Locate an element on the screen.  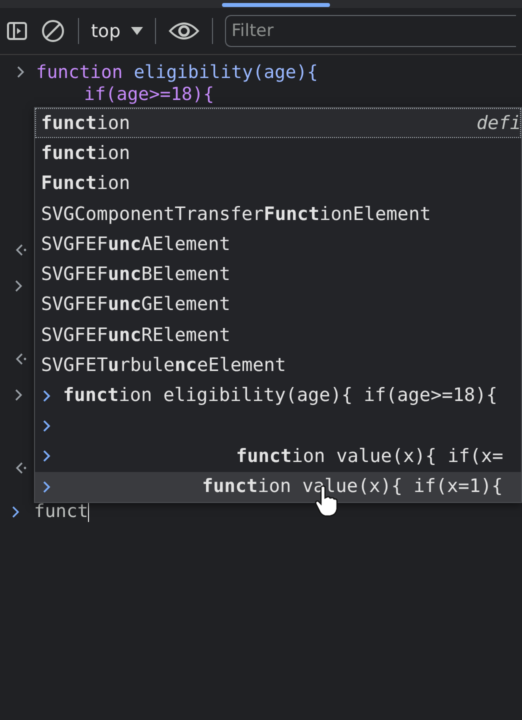
suggestion-item: function defi is located at coordinates (278, 123).